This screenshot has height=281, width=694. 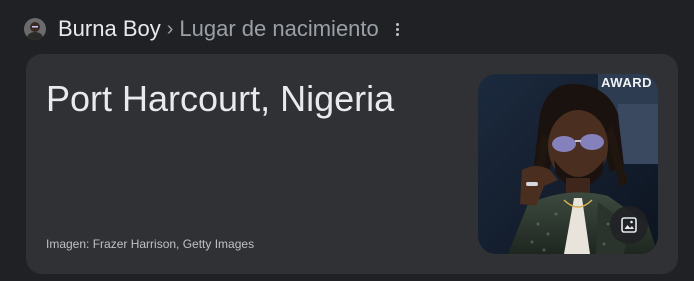 What do you see at coordinates (150, 244) in the screenshot?
I see `image-credit: Imagen: Frazer Harrison, Getty Images` at bounding box center [150, 244].